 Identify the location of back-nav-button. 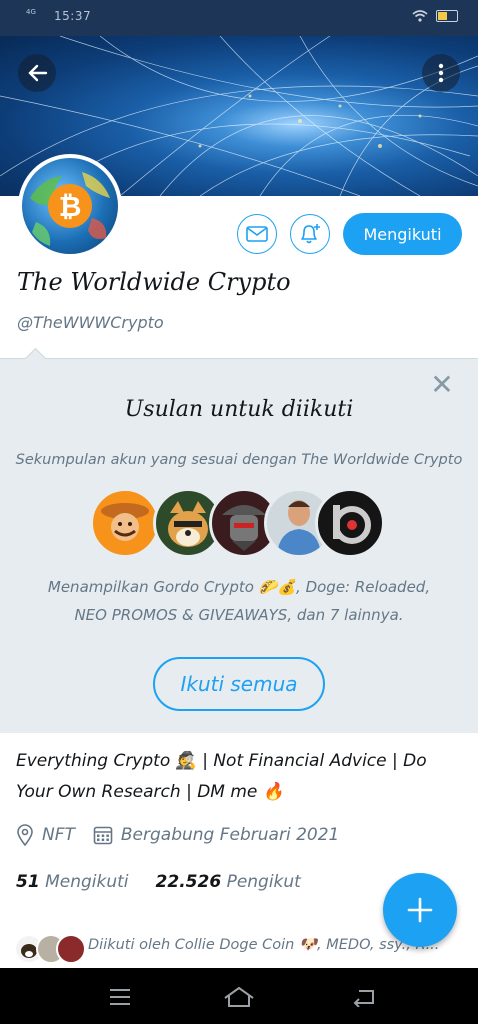
(364, 997).